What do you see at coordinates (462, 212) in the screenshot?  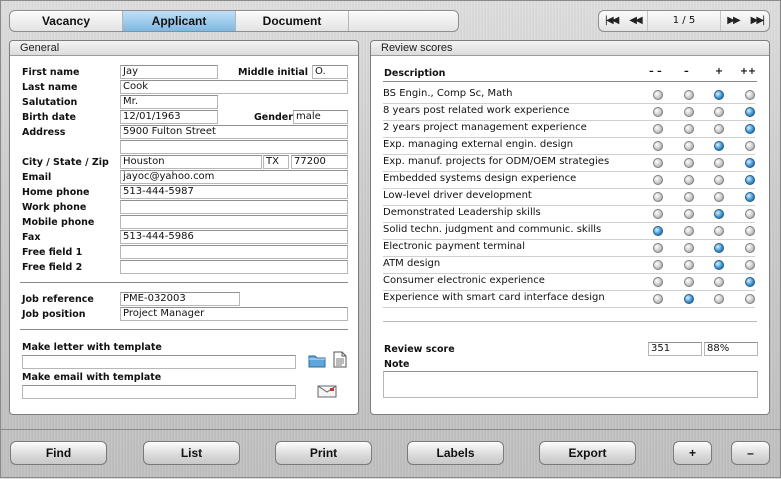 I see `score-row-description: Demonstrated Leadership skills` at bounding box center [462, 212].